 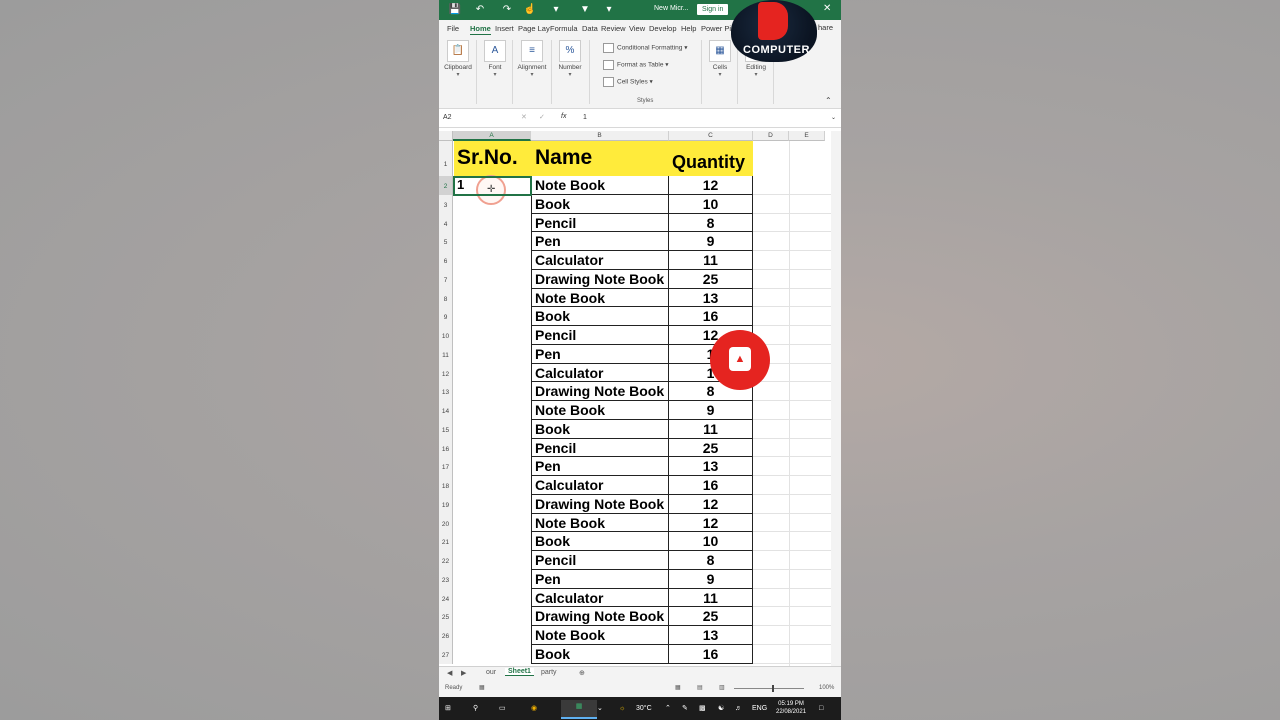 I want to click on cell-quantity: 12, so click(x=711, y=523).